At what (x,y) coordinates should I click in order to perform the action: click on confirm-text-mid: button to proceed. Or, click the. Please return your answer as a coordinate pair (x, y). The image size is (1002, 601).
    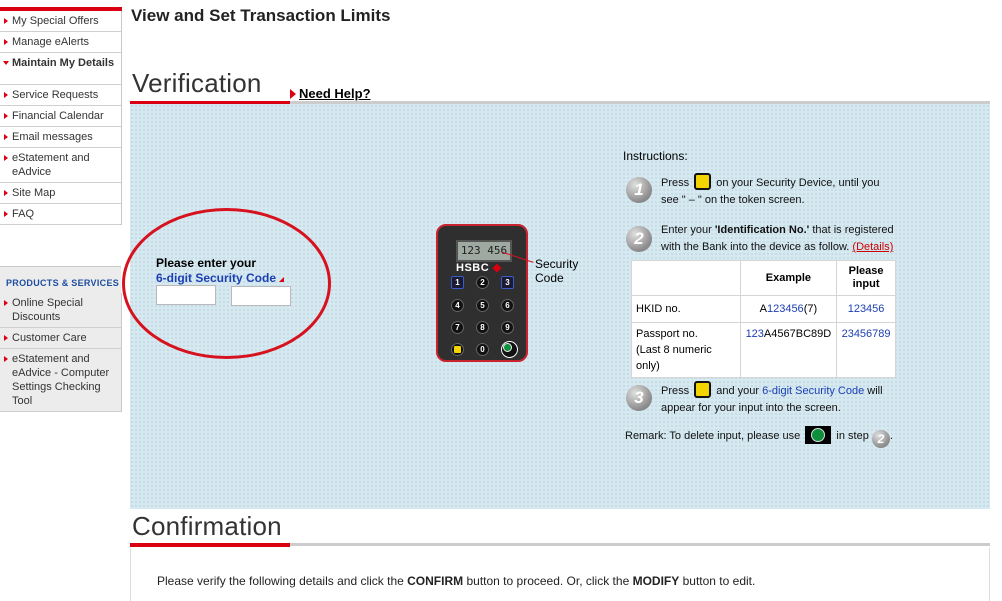
    Looking at the image, I should click on (548, 581).